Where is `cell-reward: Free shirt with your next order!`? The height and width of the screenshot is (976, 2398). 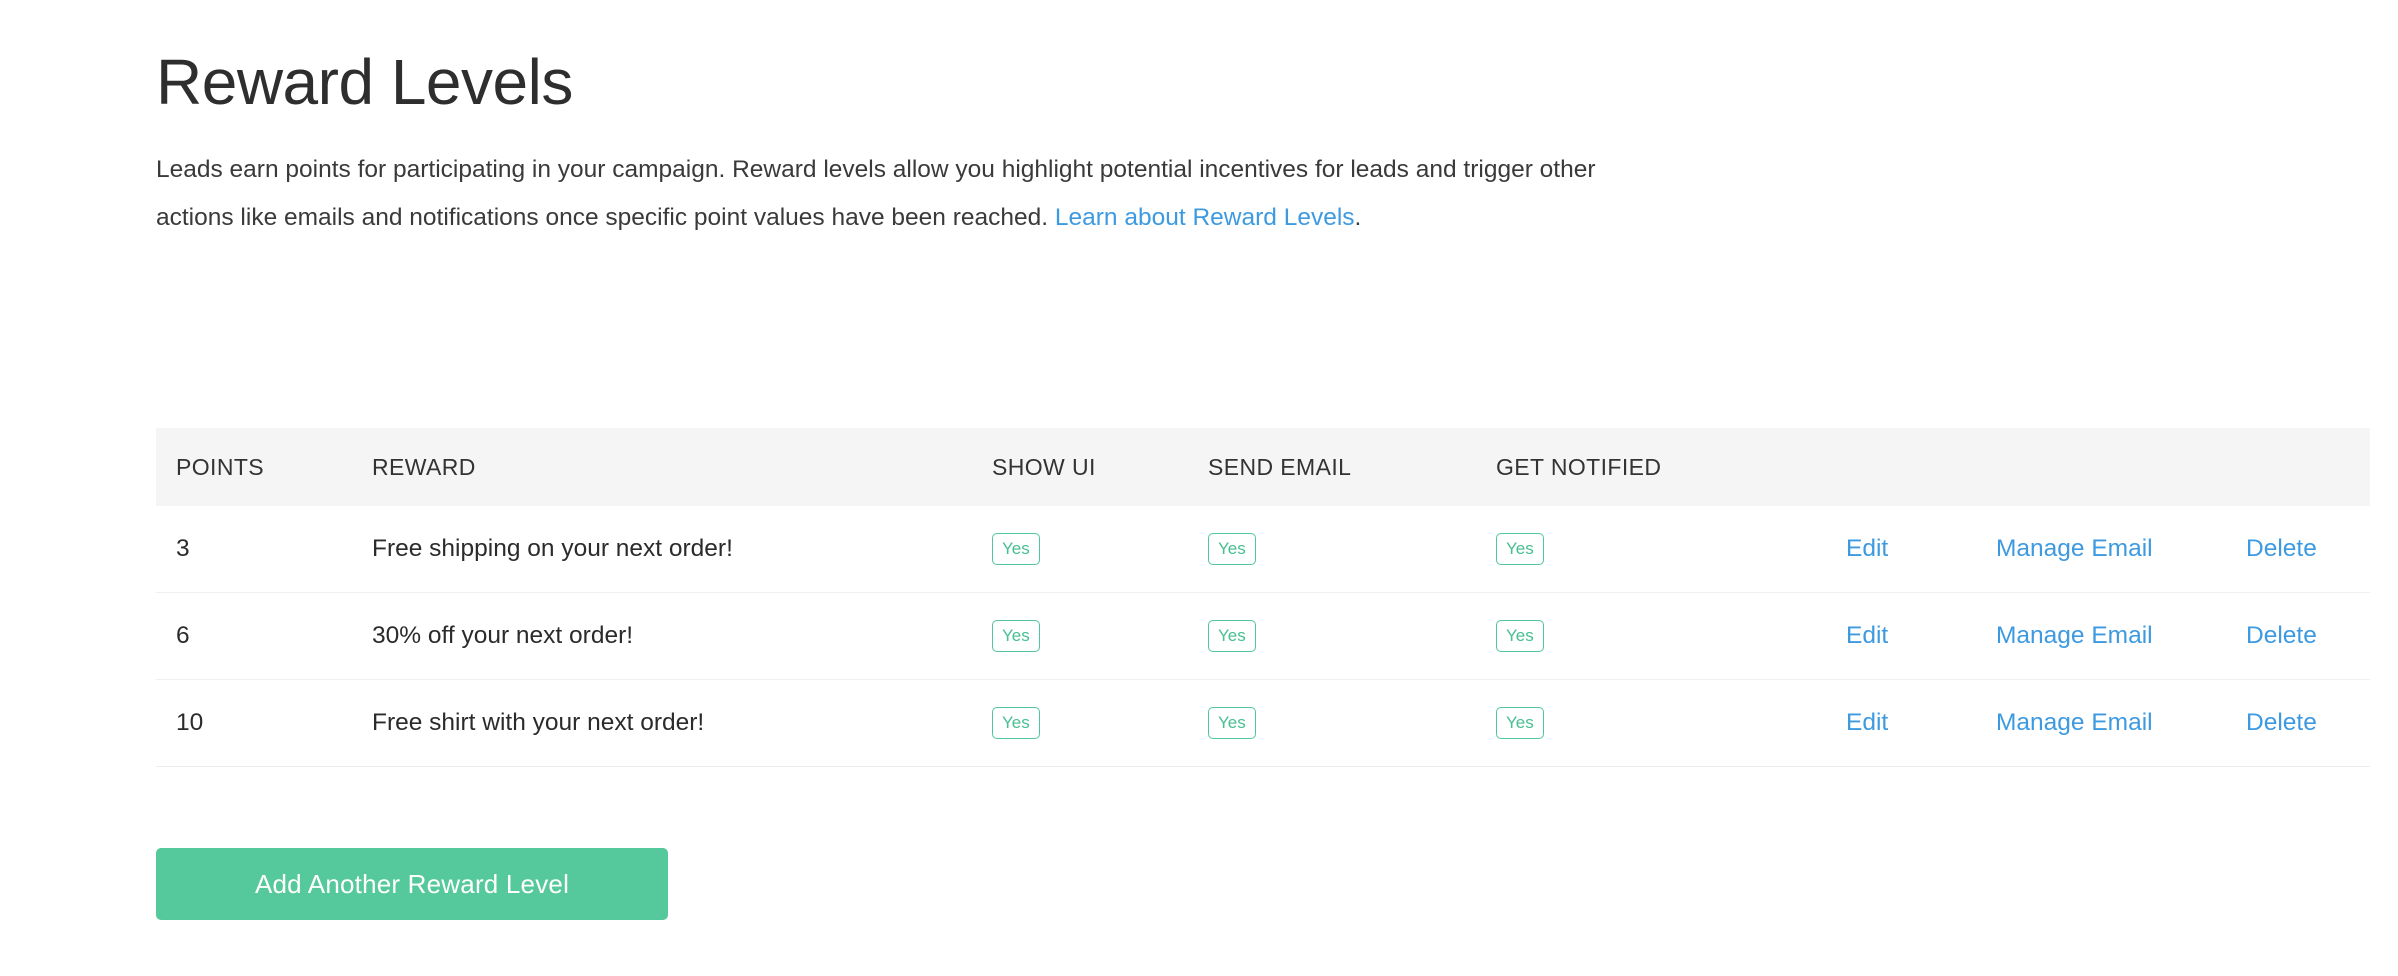
cell-reward: Free shirt with your next order! is located at coordinates (682, 723).